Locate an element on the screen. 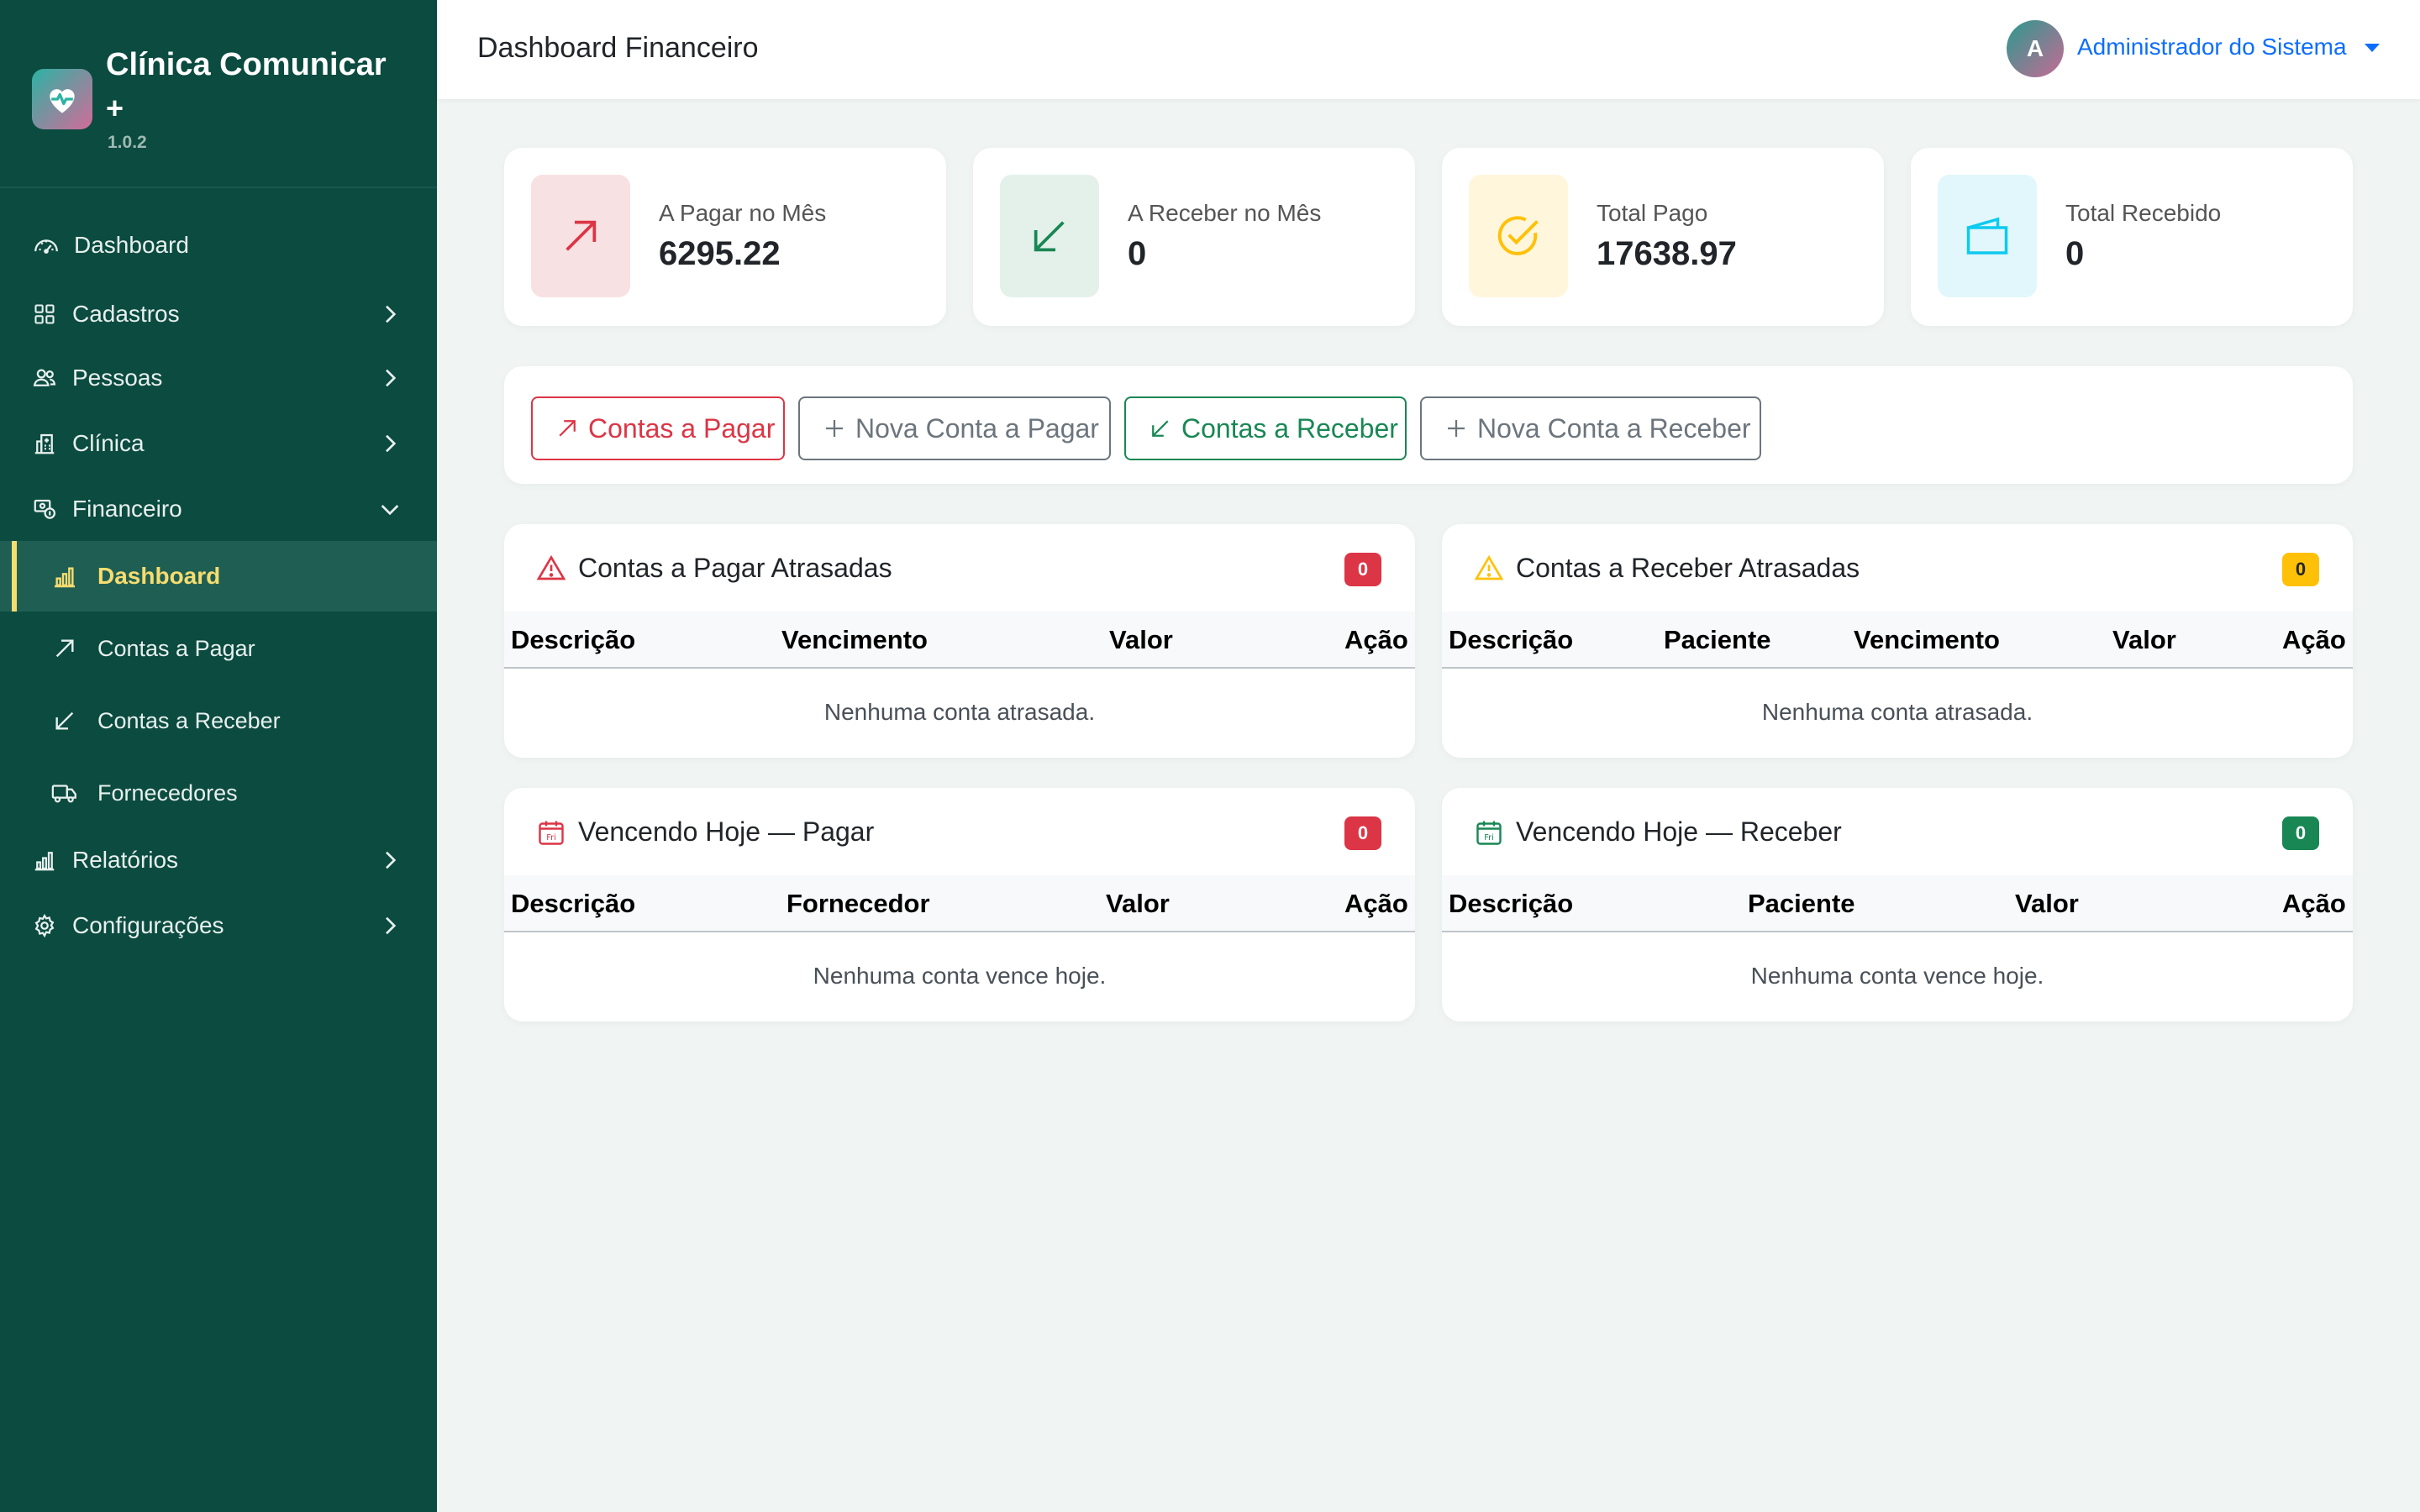 This screenshot has height=1512, width=2420. panel-title-text: Vencendo Hoje — Receber is located at coordinates (1679, 831).